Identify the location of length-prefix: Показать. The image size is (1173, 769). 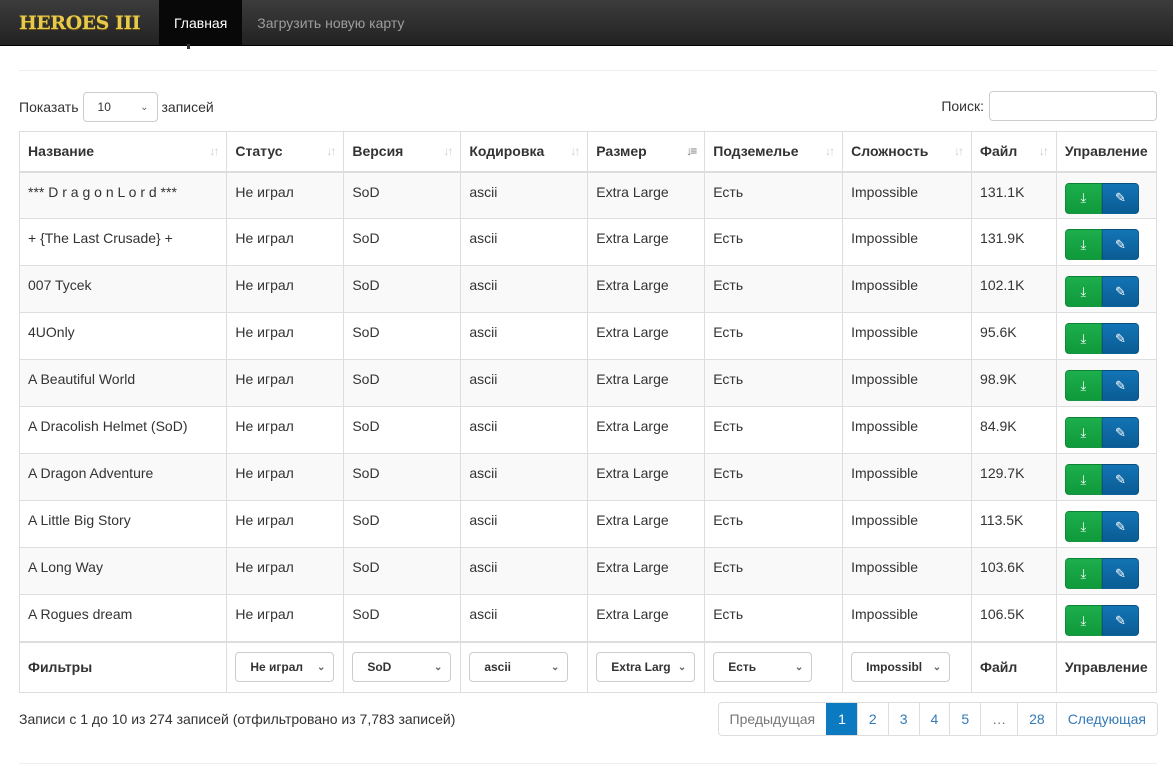
(49, 107).